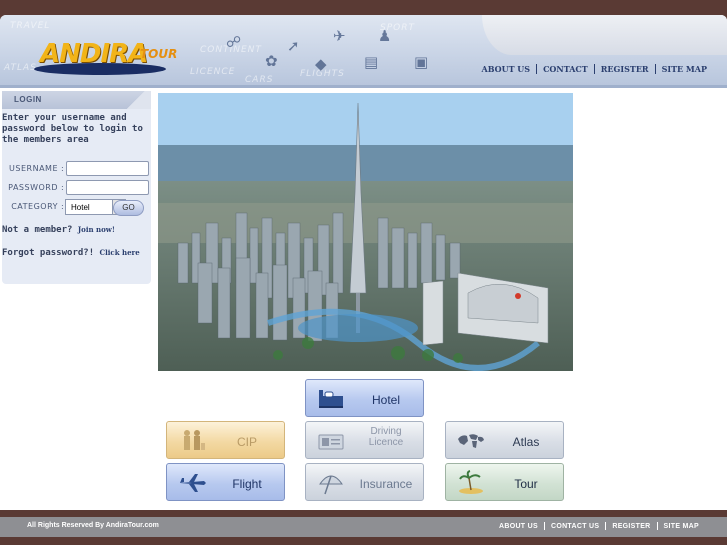  What do you see at coordinates (128, 208) in the screenshot?
I see `go-button: GO` at bounding box center [128, 208].